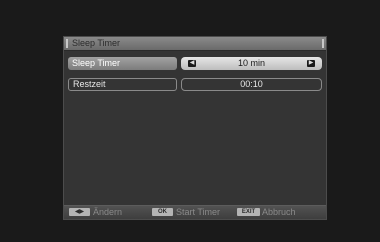  I want to click on nav-arrows-key-icon: ◀▶, so click(79, 212).